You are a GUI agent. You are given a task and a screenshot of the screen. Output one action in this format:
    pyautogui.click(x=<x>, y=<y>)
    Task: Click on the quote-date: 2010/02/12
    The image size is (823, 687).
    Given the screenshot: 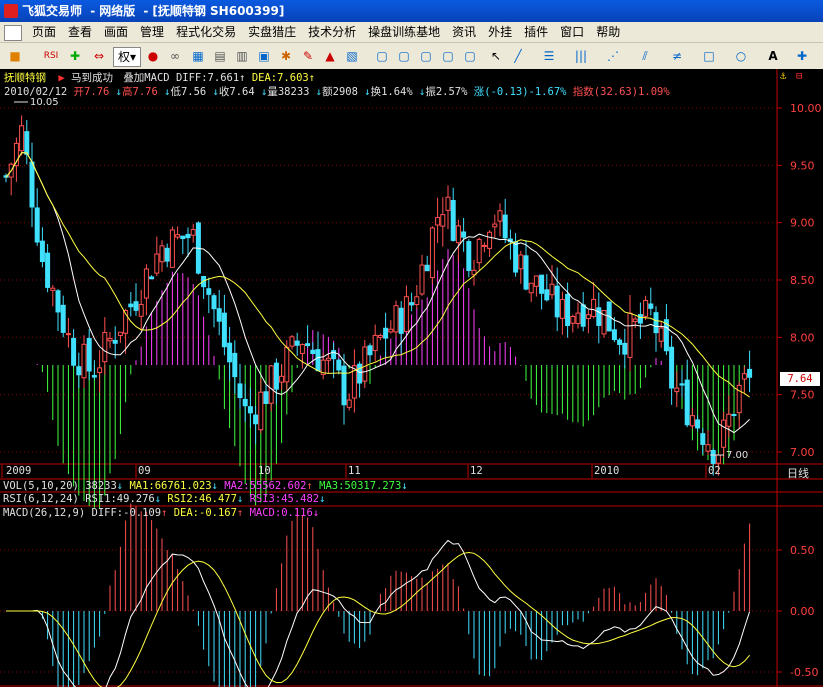 What is the action you would take?
    pyautogui.click(x=36, y=92)
    